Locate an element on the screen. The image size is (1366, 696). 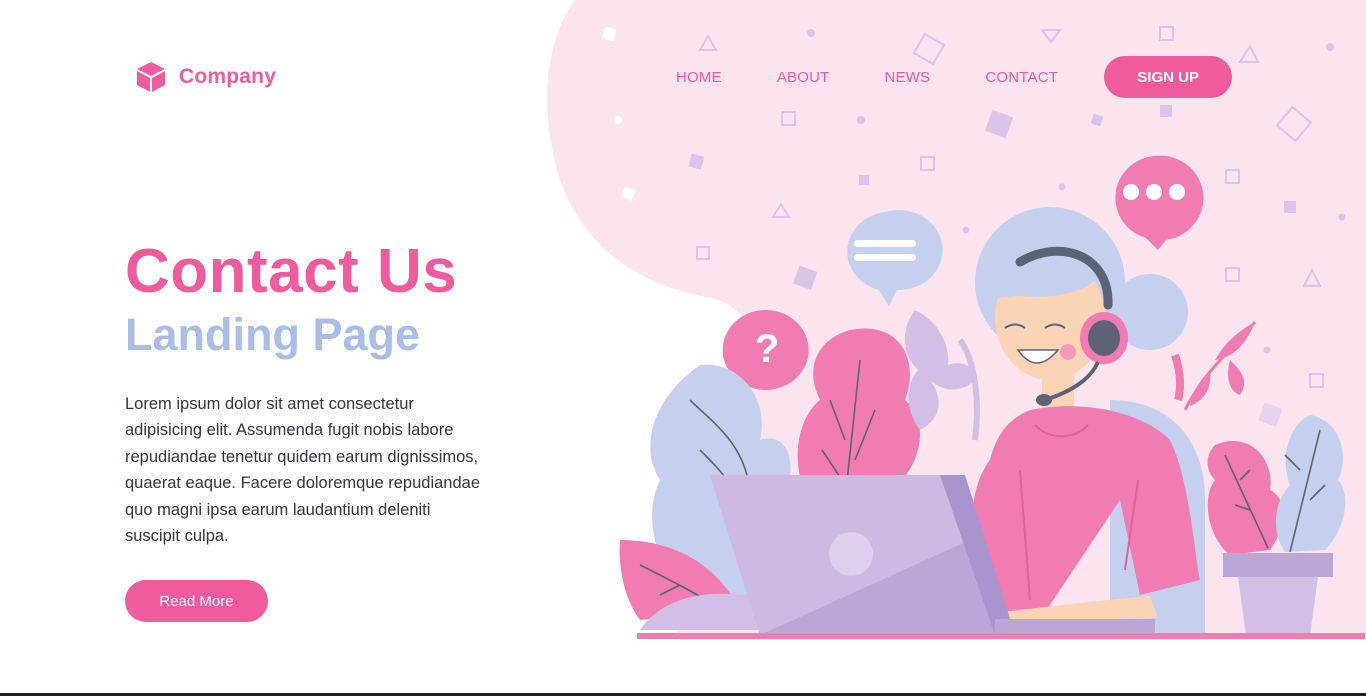
plant-pot is located at coordinates (1278, 606).